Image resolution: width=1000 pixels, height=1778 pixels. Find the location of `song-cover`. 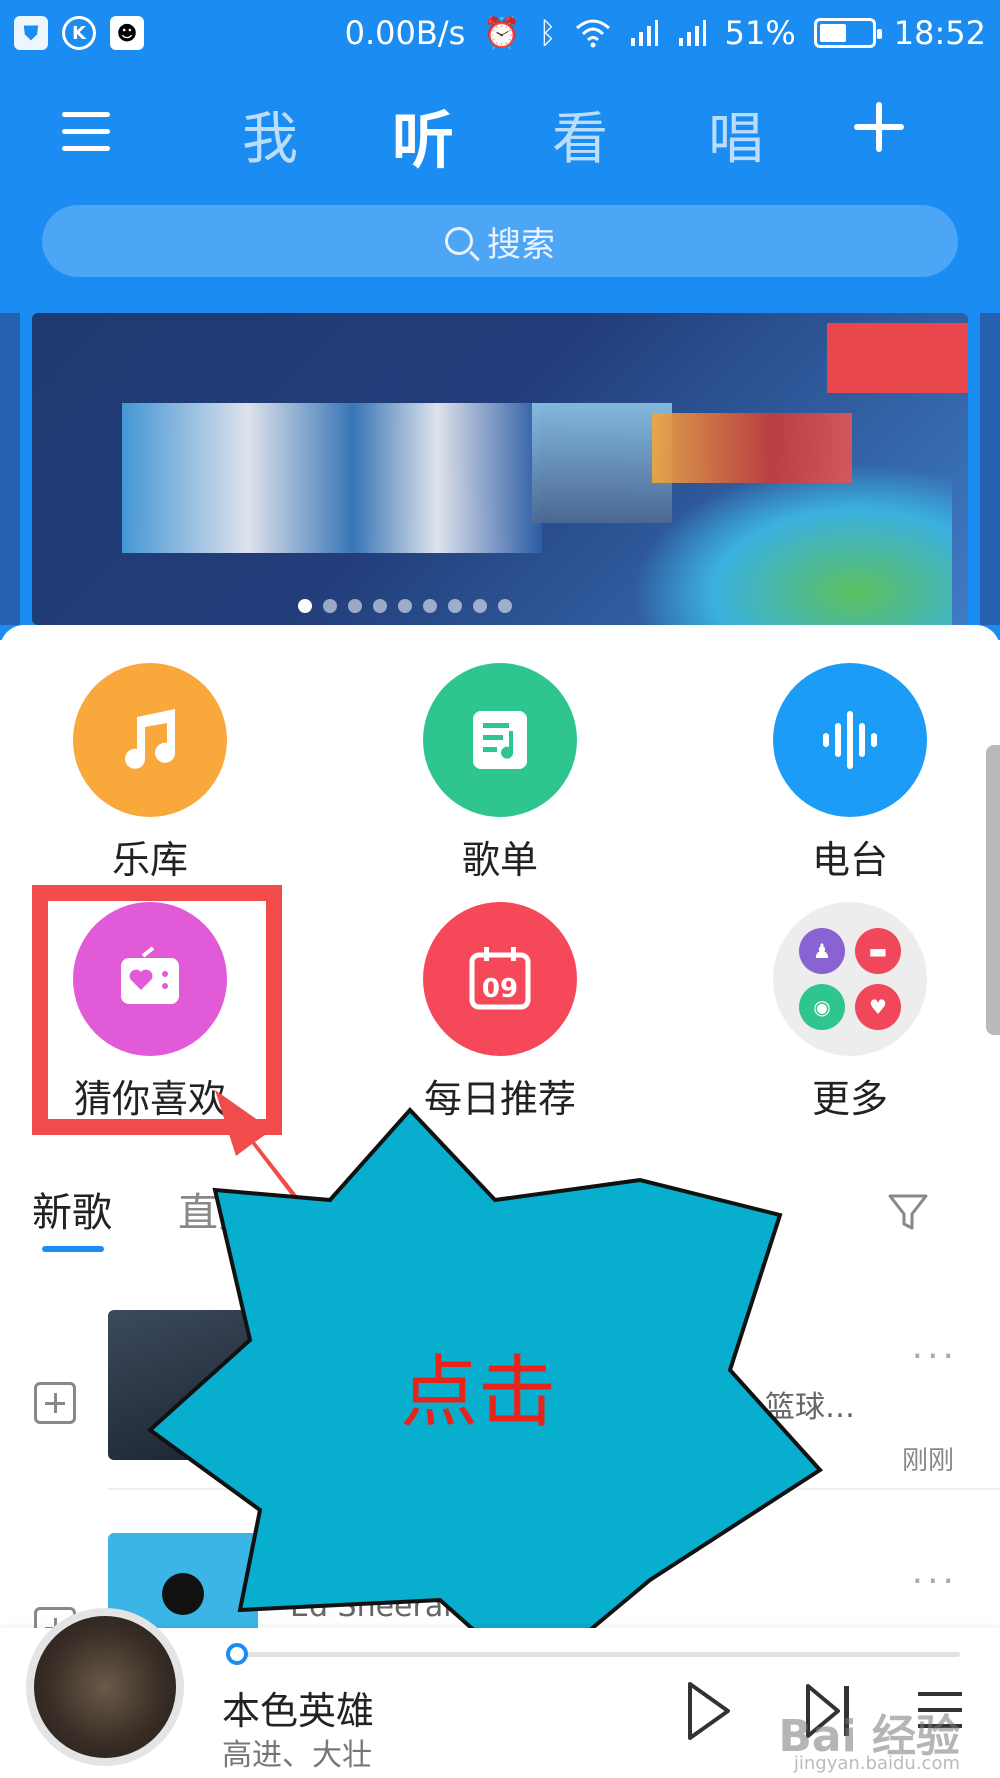

song-cover is located at coordinates (183, 1385).